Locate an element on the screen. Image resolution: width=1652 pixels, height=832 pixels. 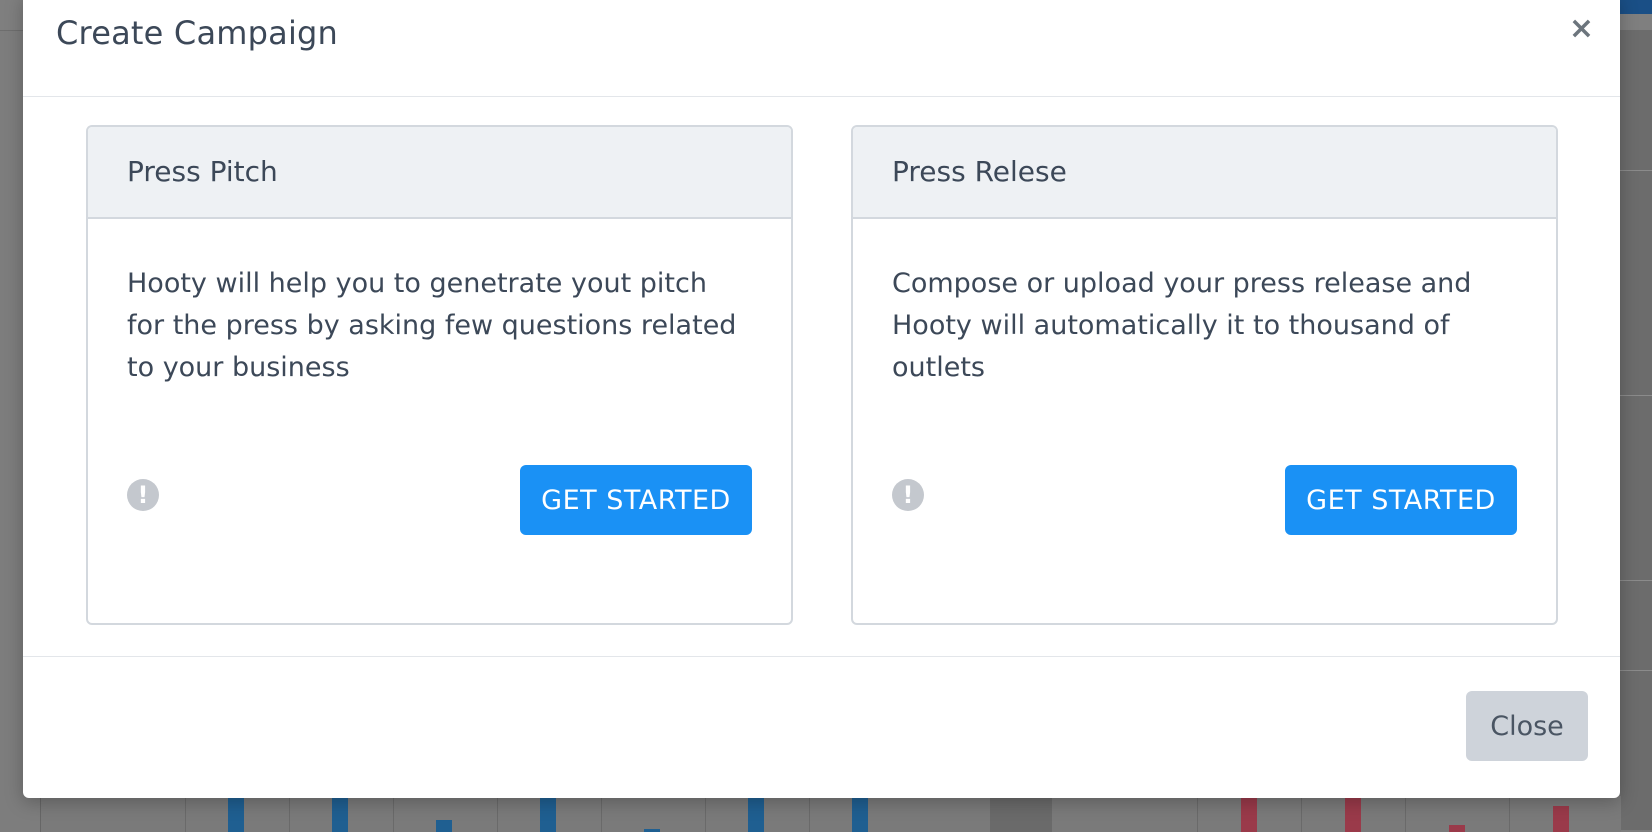
close-icon: × is located at coordinates (1581, 29).